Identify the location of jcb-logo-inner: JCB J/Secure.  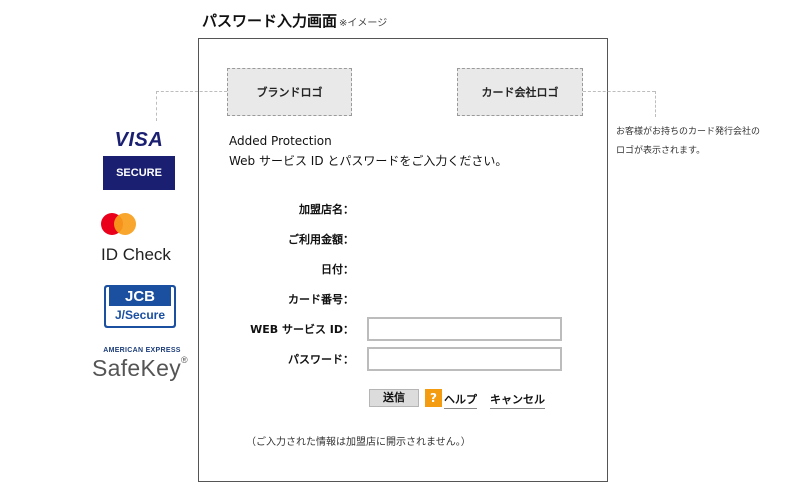
(140, 306).